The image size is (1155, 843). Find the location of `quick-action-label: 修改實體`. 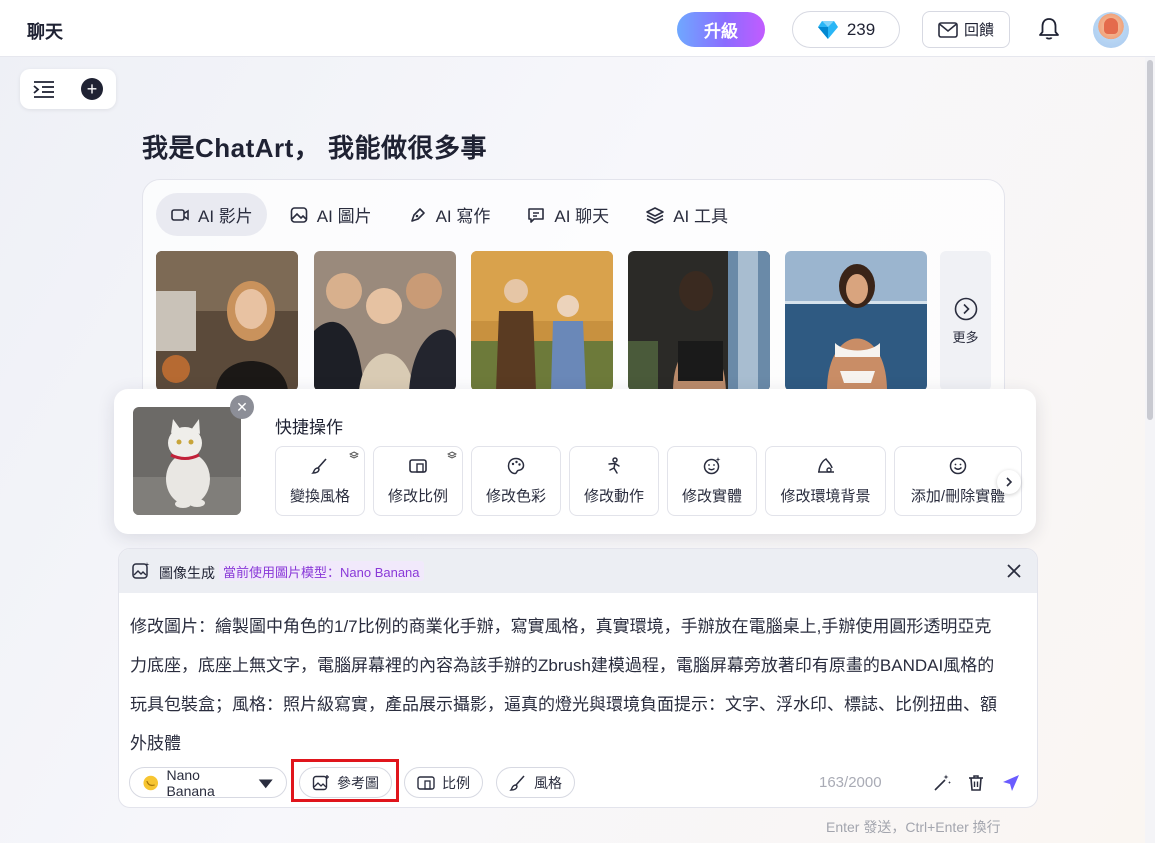

quick-action-label: 修改實體 is located at coordinates (711, 496).